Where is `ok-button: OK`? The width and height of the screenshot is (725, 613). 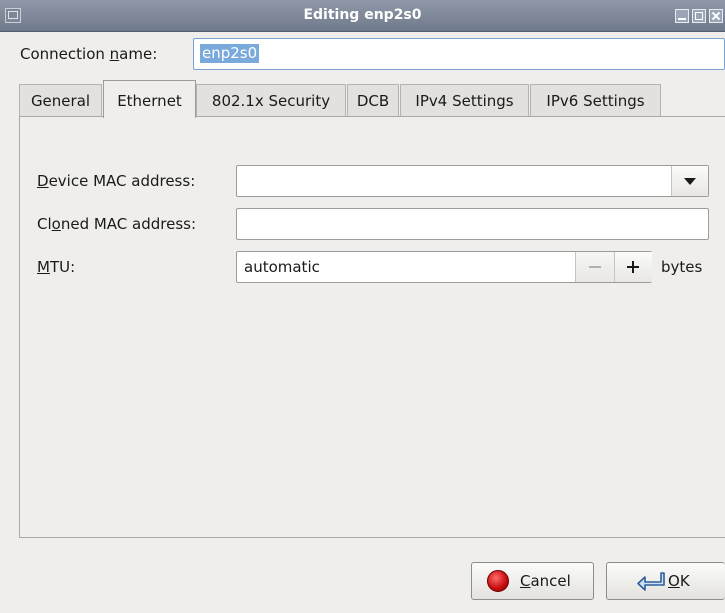
ok-button: OK is located at coordinates (665, 581).